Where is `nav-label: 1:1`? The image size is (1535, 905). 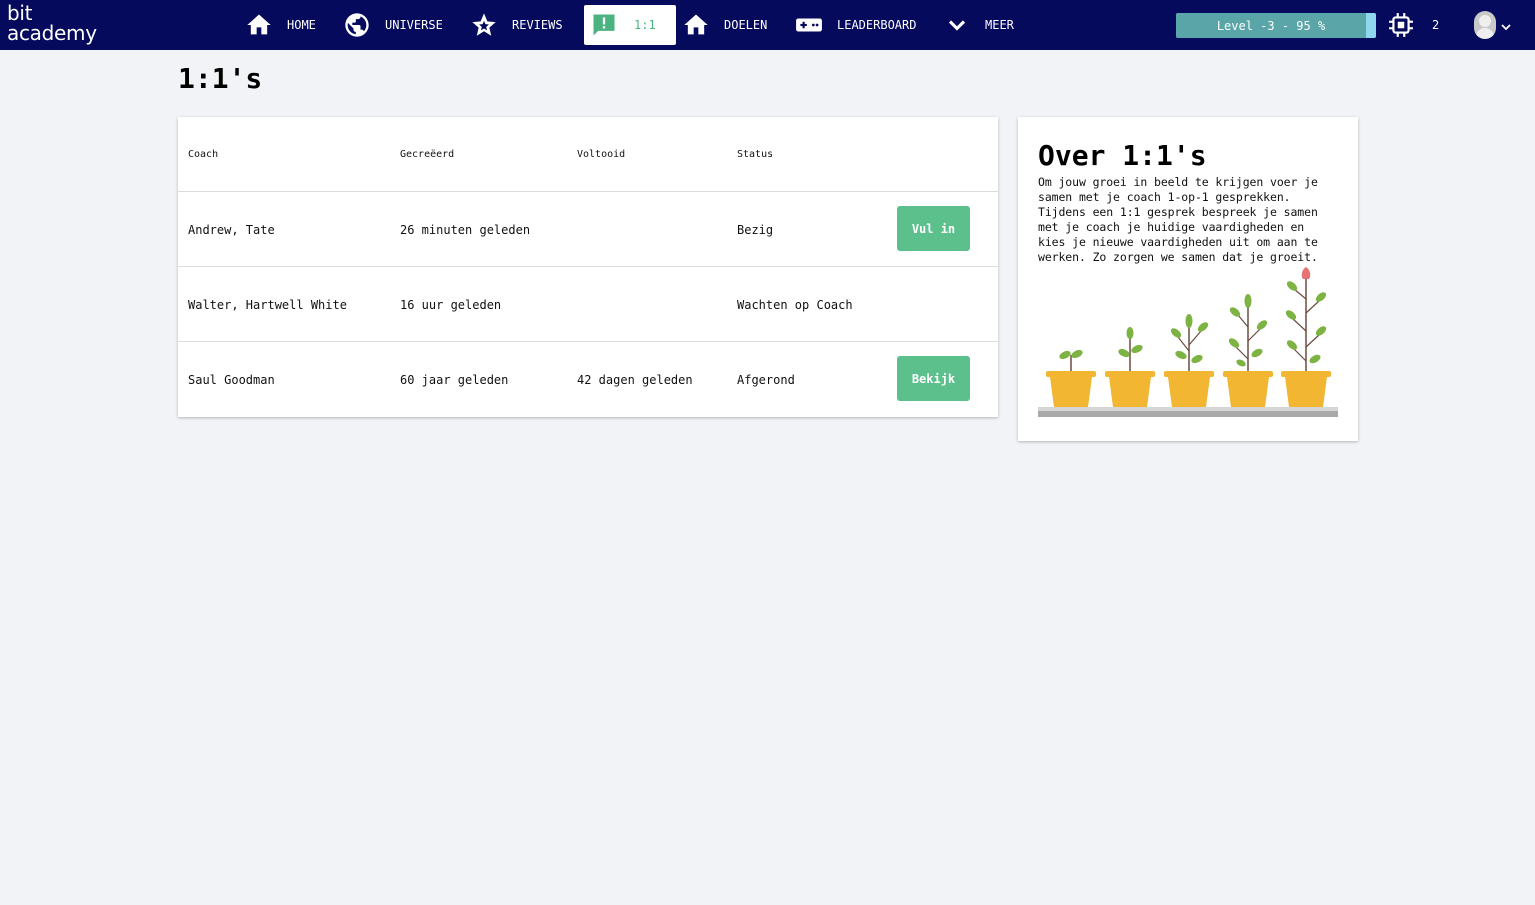
nav-label: 1:1 is located at coordinates (645, 25).